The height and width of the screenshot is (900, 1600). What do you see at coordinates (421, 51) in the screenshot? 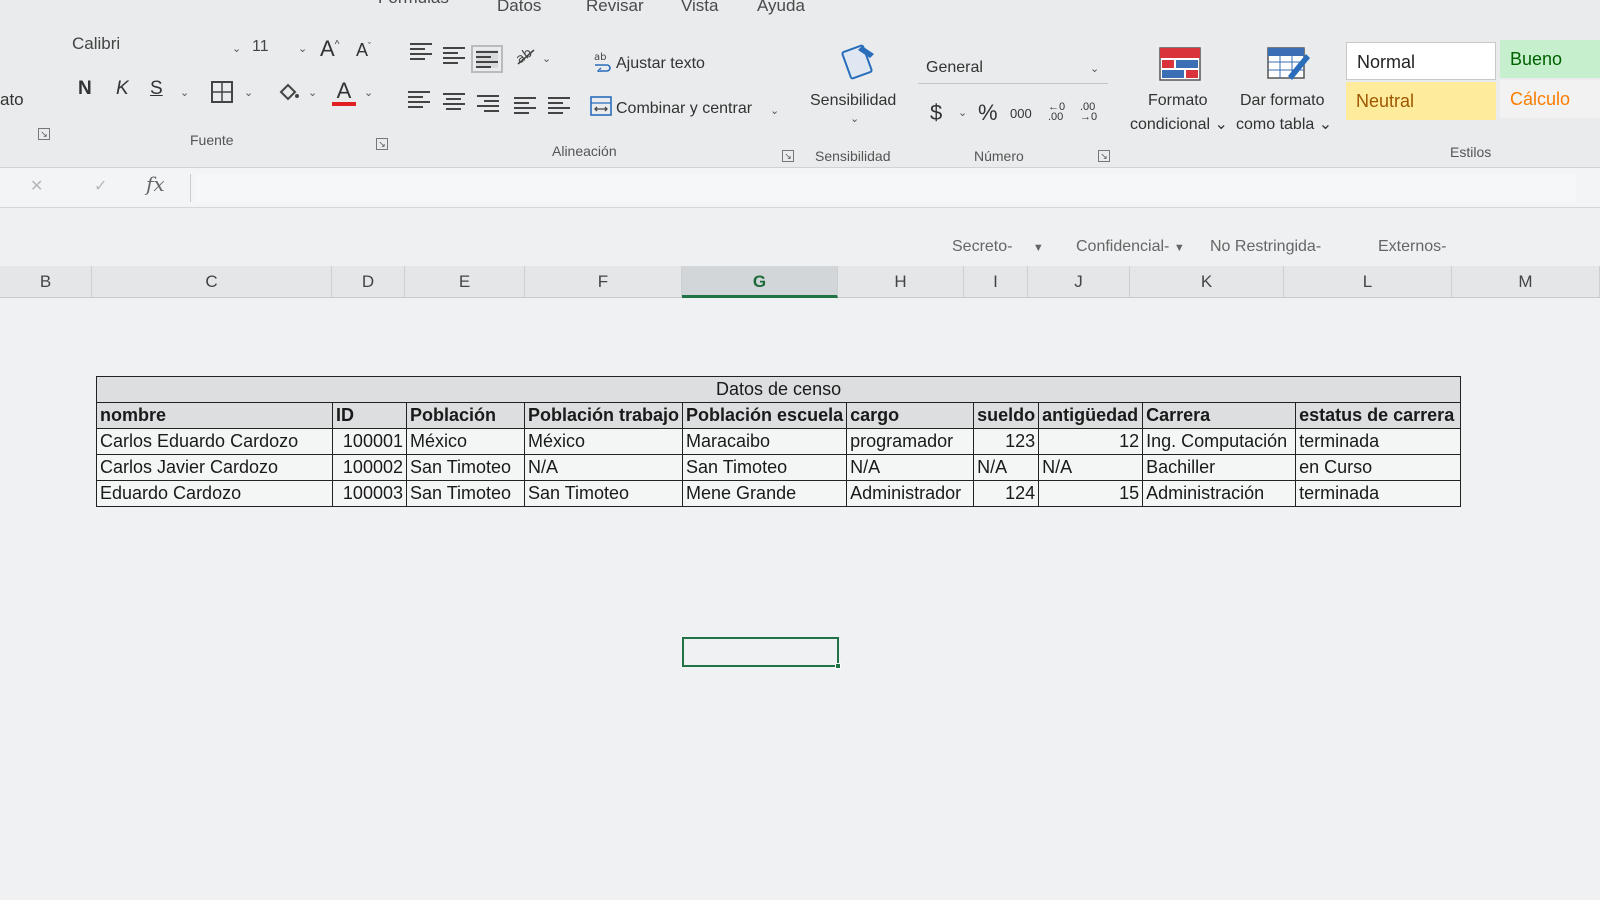
I see `align-top-icon` at bounding box center [421, 51].